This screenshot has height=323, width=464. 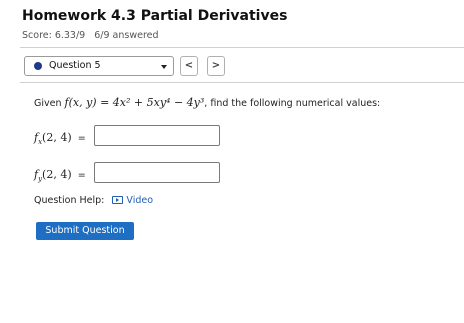 I want to click on video-link-label: Video, so click(x=140, y=200).